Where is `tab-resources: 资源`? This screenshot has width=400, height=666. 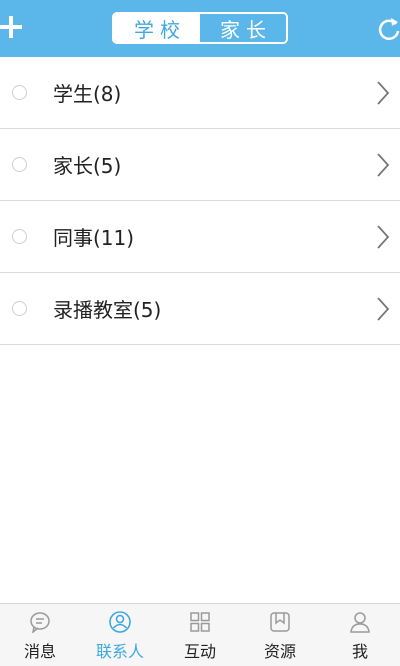 tab-resources: 资源 is located at coordinates (280, 635).